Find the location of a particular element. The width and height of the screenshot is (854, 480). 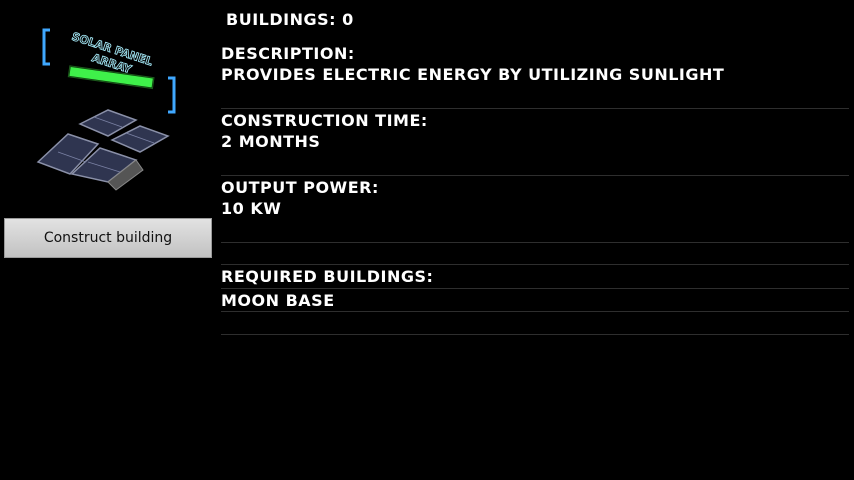

required-buildings-label: REQUIRED BUILDINGS: is located at coordinates (327, 276).